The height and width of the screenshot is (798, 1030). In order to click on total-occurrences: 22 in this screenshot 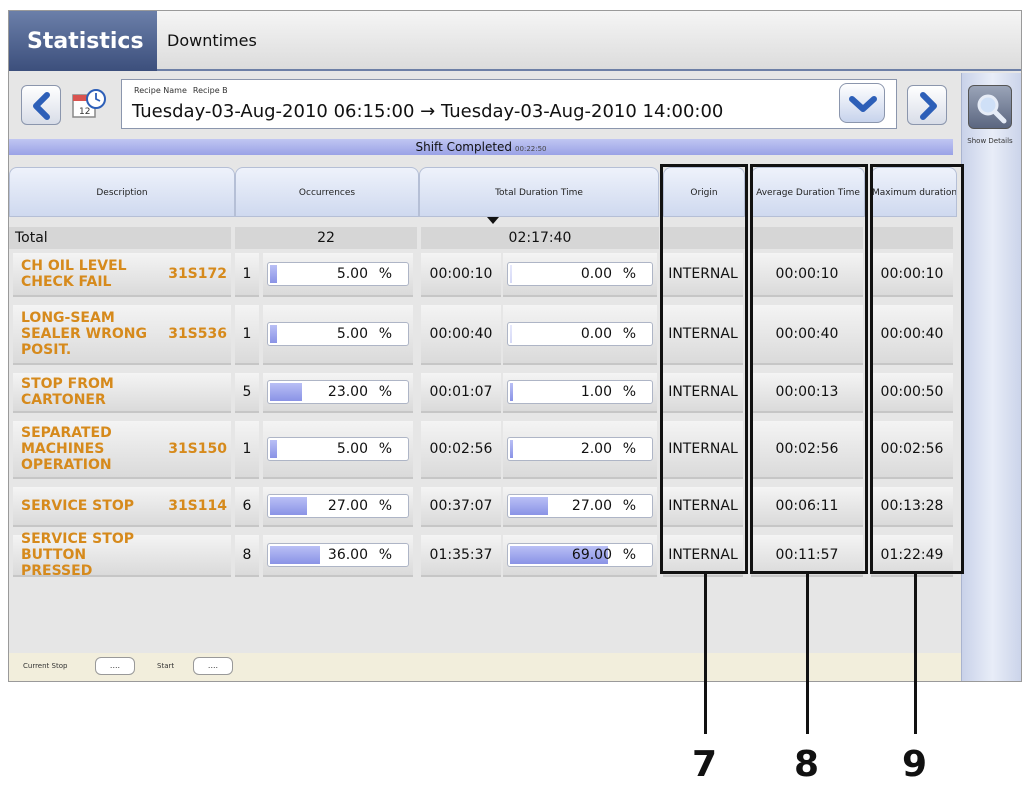, I will do `click(326, 238)`.